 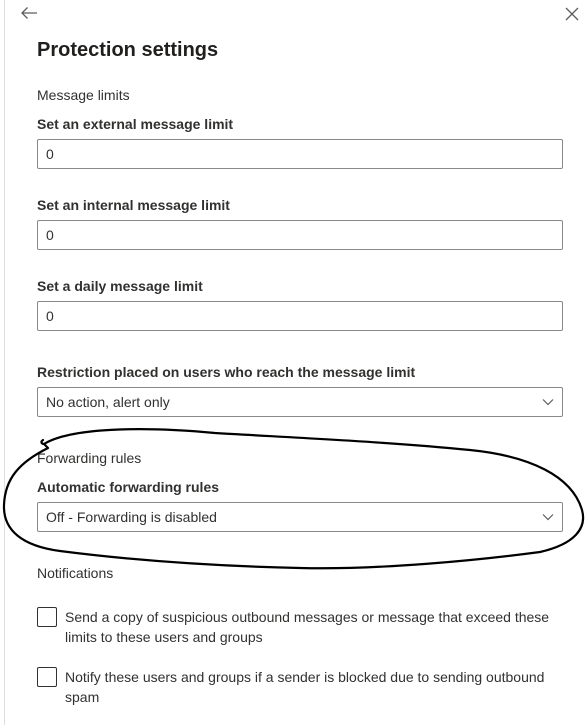 I want to click on section-message-limits: Message limits, so click(x=83, y=95).